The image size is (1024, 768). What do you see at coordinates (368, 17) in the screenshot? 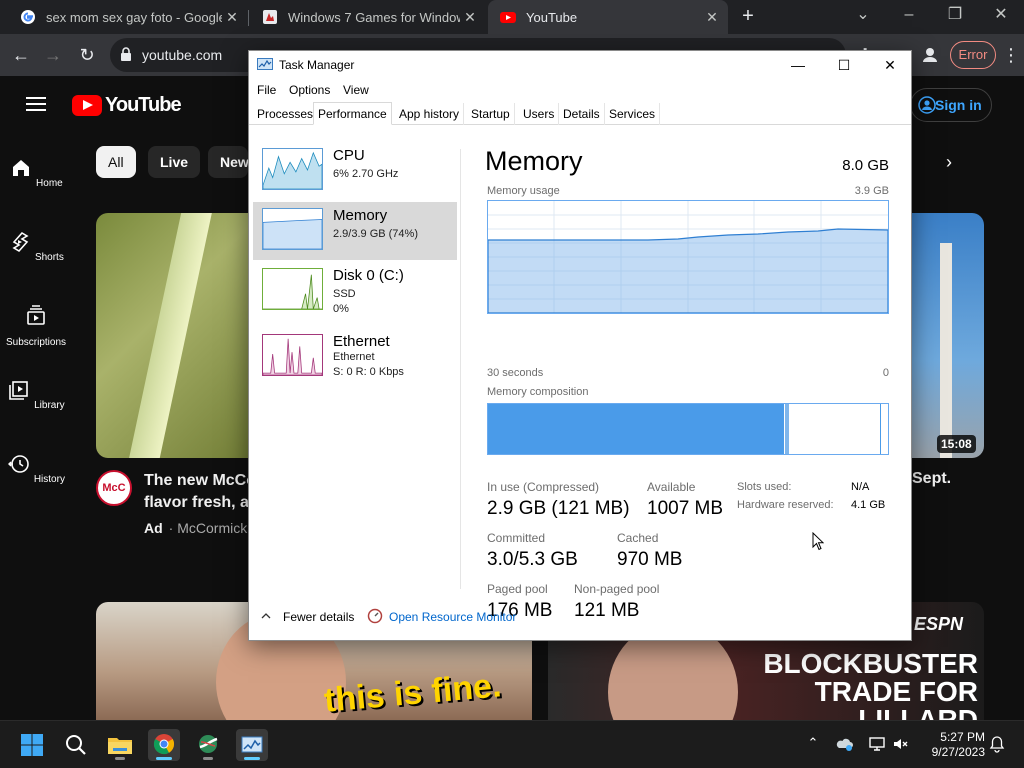
I see `browser-tab-windows-games: Windows 7 Games for Windows ✕` at bounding box center [368, 17].